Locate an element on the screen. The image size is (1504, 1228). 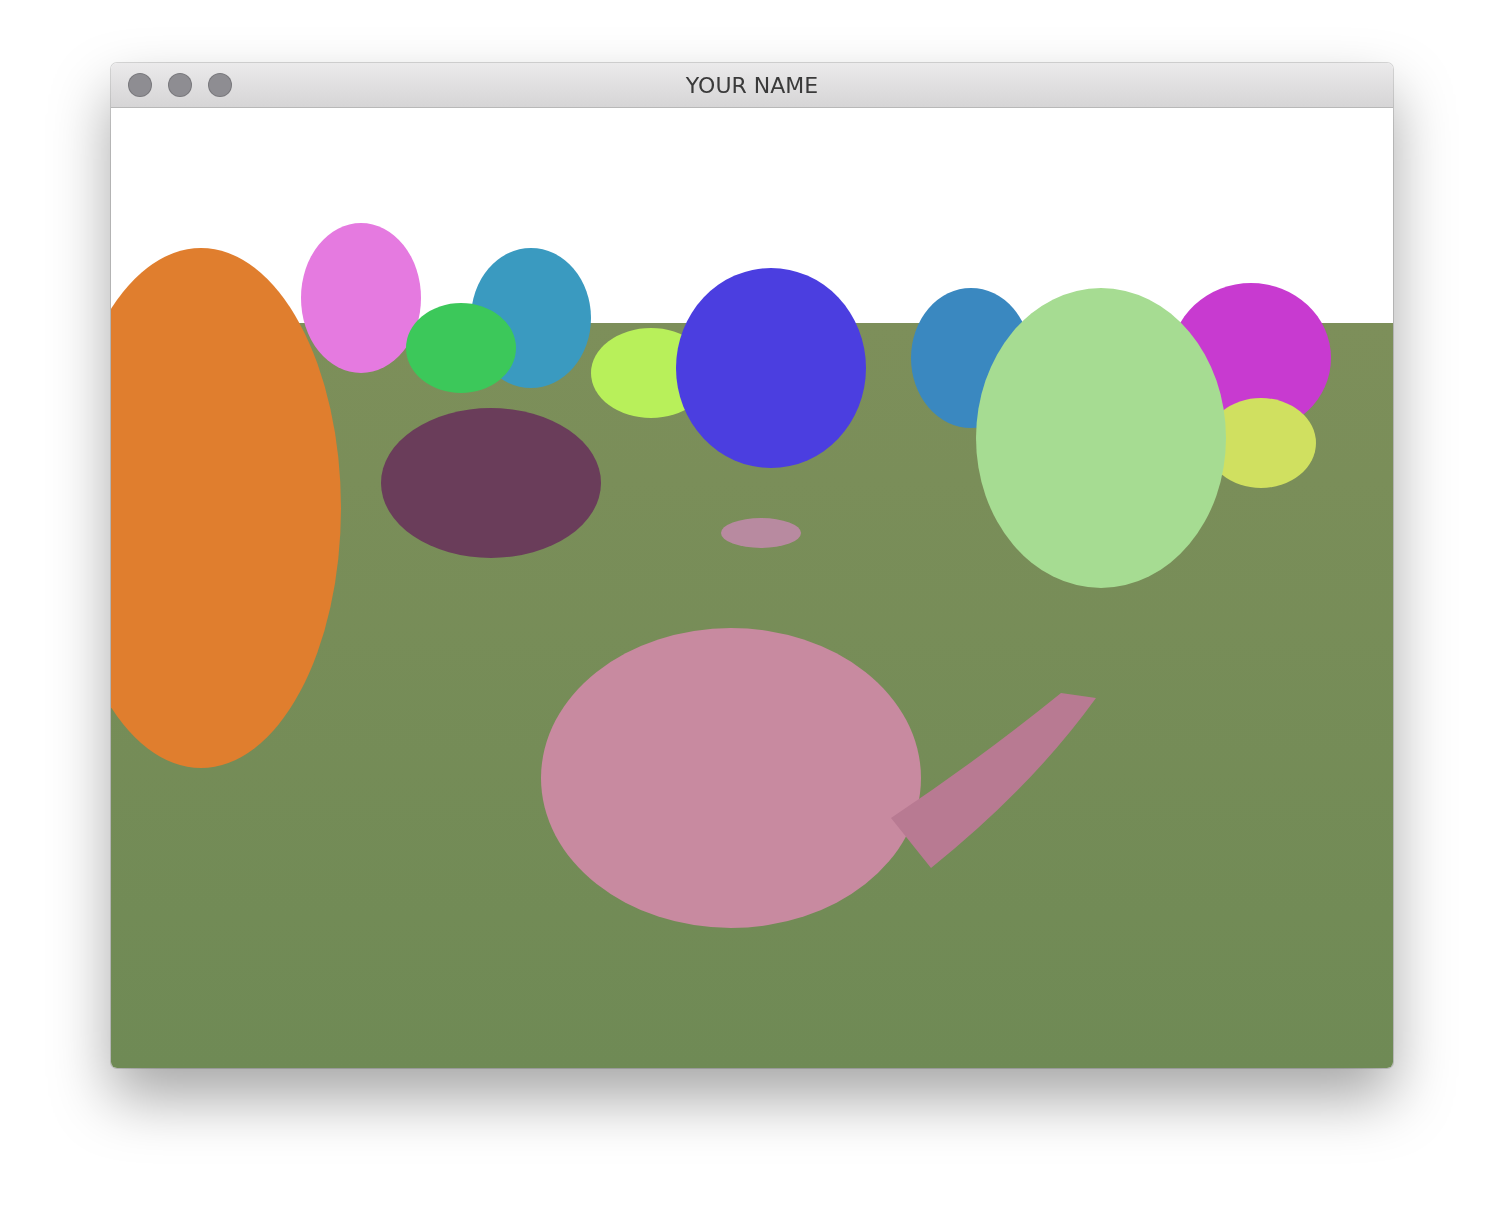
zoom-button is located at coordinates (220, 85).